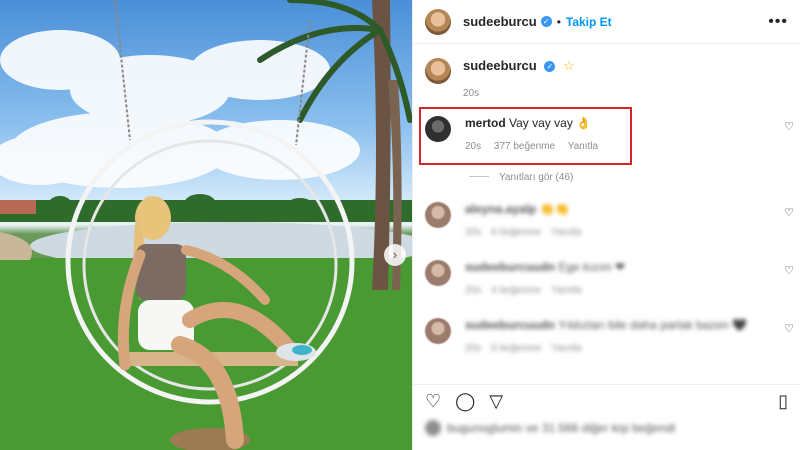 The width and height of the screenshot is (800, 450). What do you see at coordinates (525, 136) in the screenshot?
I see `highlight-box` at bounding box center [525, 136].